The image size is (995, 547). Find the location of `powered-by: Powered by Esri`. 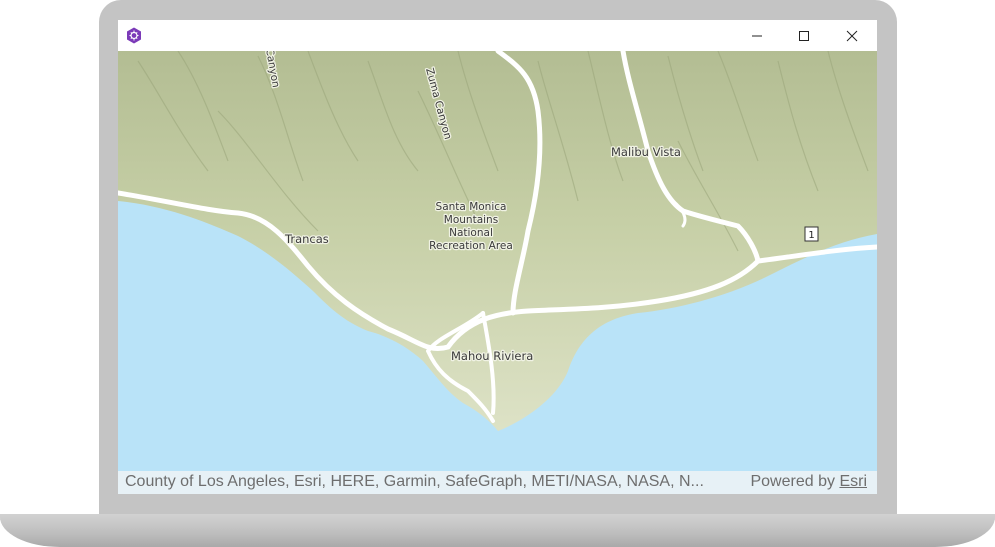

powered-by: Powered by Esri is located at coordinates (808, 482).